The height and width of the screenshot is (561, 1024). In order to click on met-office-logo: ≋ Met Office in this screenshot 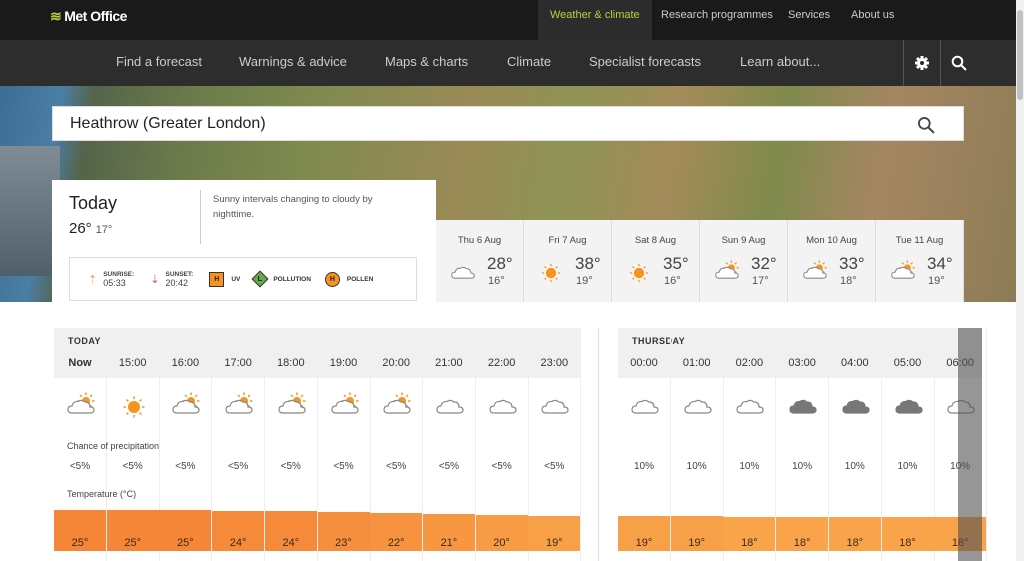, I will do `click(88, 16)`.